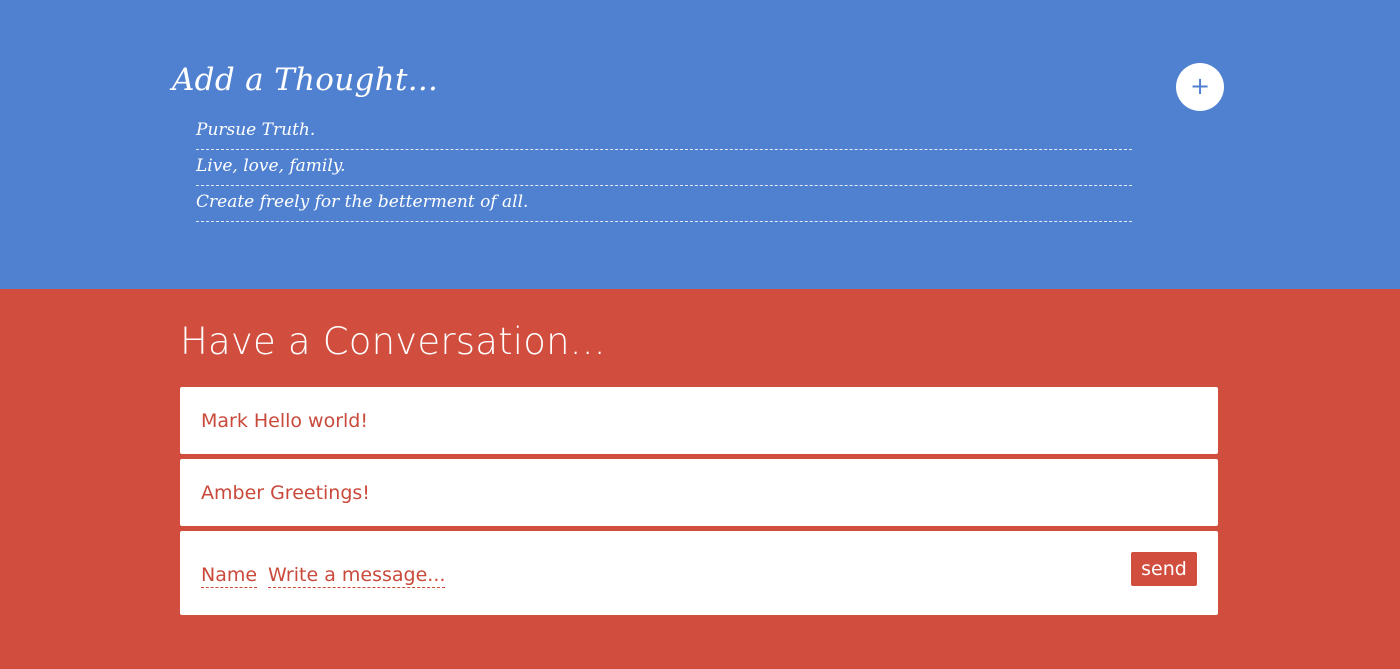  I want to click on thought-item: Pursue Truth., so click(664, 132).